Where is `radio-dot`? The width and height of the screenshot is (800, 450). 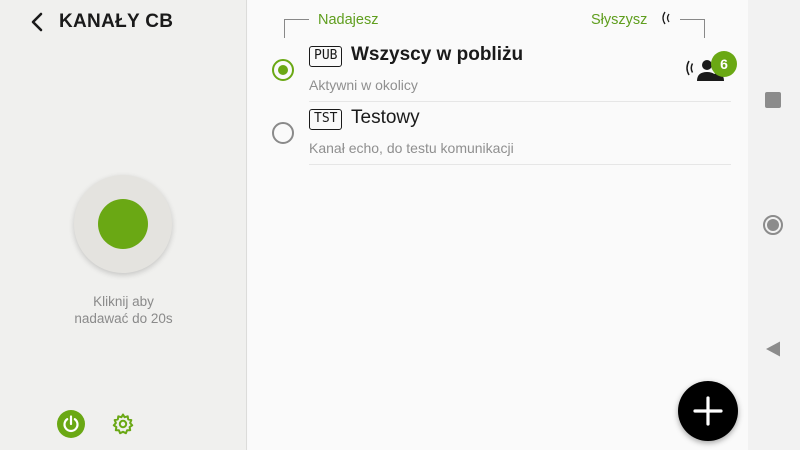 radio-dot is located at coordinates (283, 70).